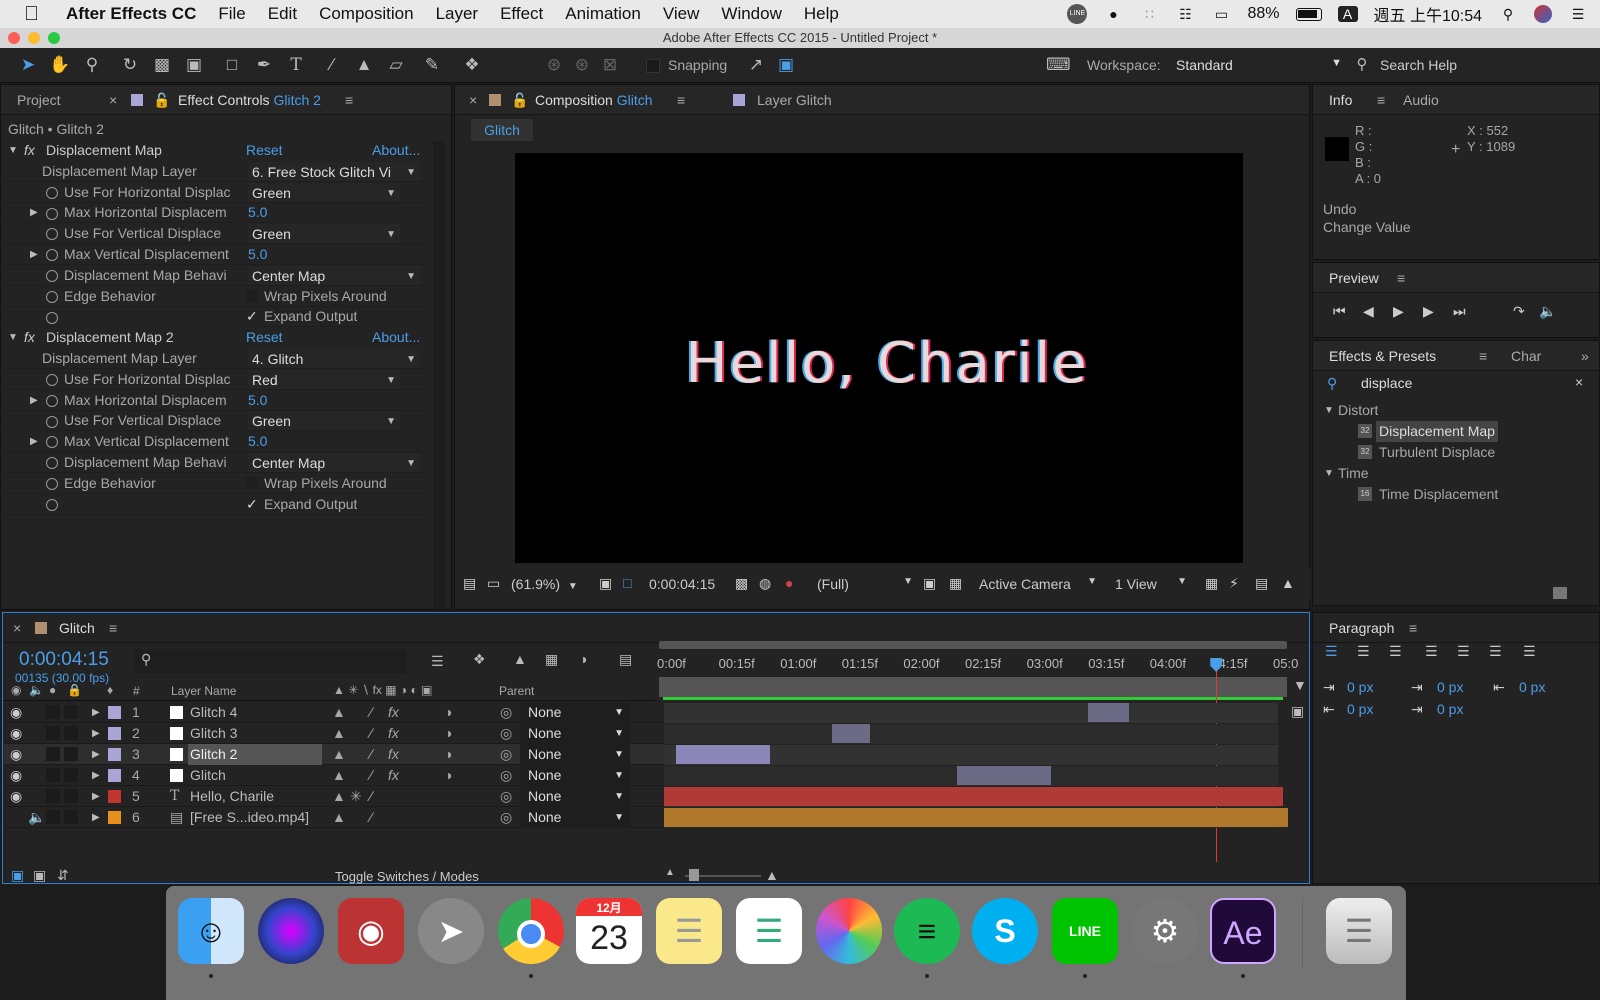  Describe the element at coordinates (1526, 356) in the screenshot. I see `tab-character: Char` at that location.